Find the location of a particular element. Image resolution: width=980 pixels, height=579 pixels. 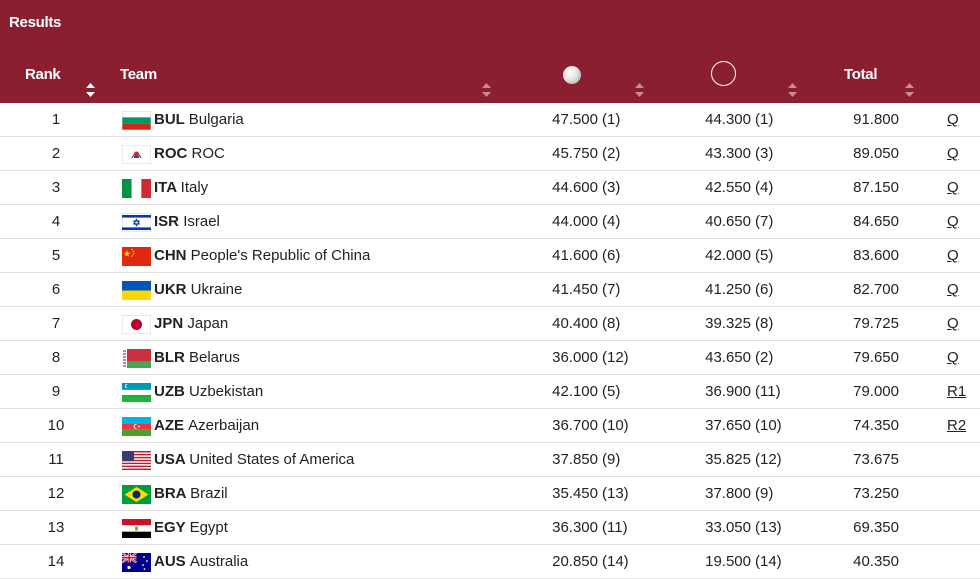

team-code: ROC is located at coordinates (171, 153).